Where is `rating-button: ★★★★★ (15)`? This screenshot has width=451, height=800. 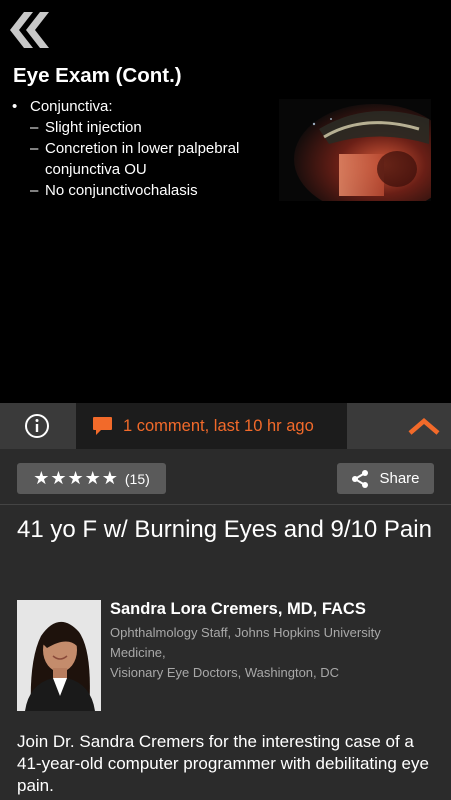 rating-button: ★★★★★ (15) is located at coordinates (91, 478).